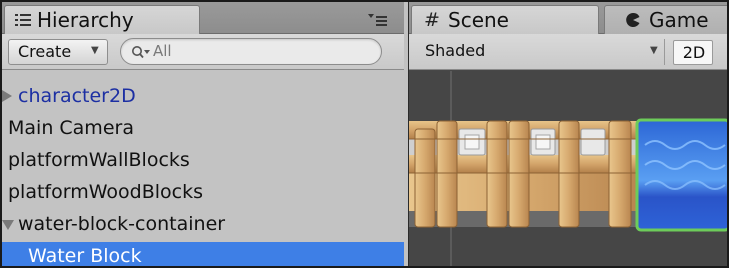  I want to click on hierarchy-tab-label: Hierarchy, so click(85, 20).